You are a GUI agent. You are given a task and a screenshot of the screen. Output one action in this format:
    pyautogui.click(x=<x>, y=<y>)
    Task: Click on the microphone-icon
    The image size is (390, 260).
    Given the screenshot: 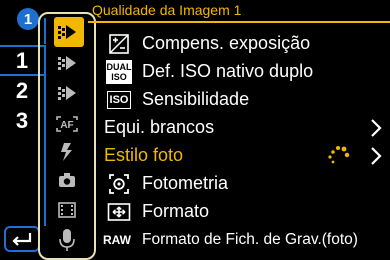 What is the action you would take?
    pyautogui.click(x=67, y=240)
    